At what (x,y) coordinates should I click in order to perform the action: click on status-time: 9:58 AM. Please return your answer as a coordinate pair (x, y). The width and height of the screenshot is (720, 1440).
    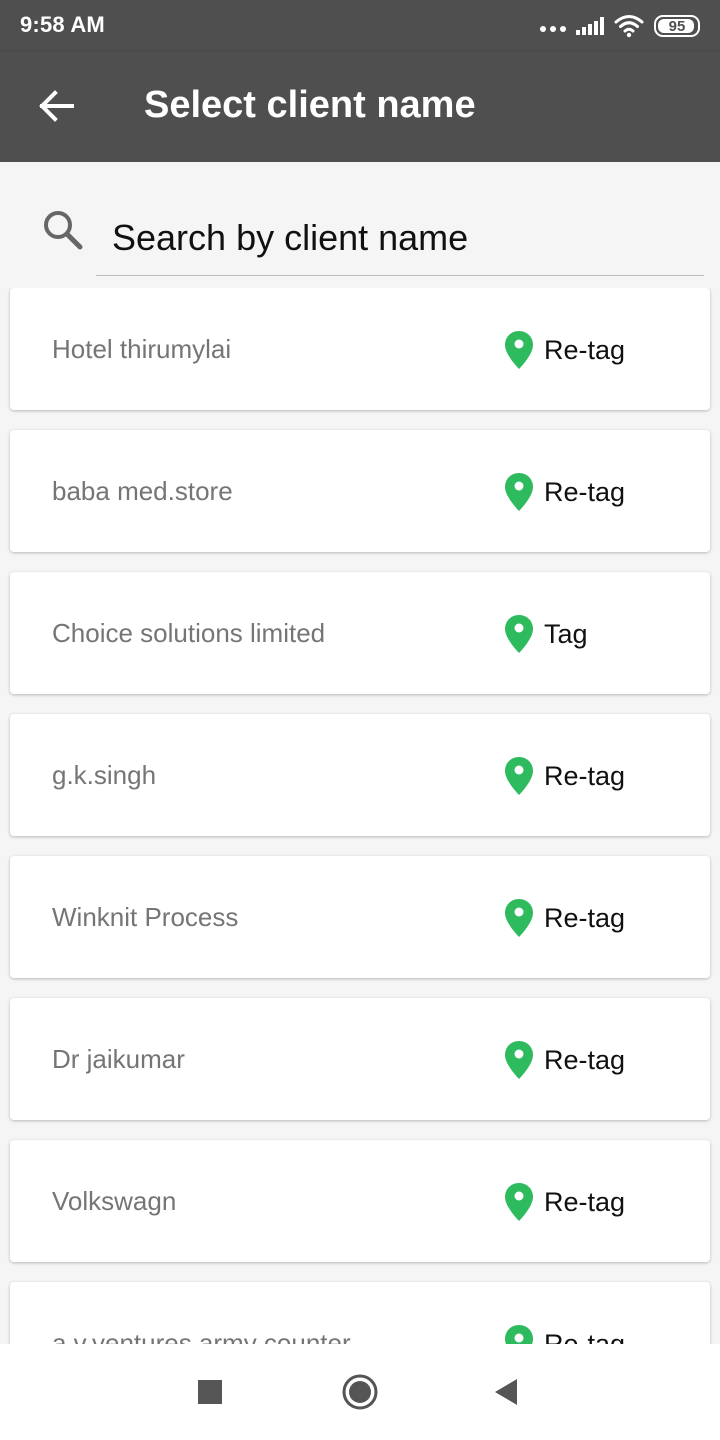
    Looking at the image, I should click on (62, 24).